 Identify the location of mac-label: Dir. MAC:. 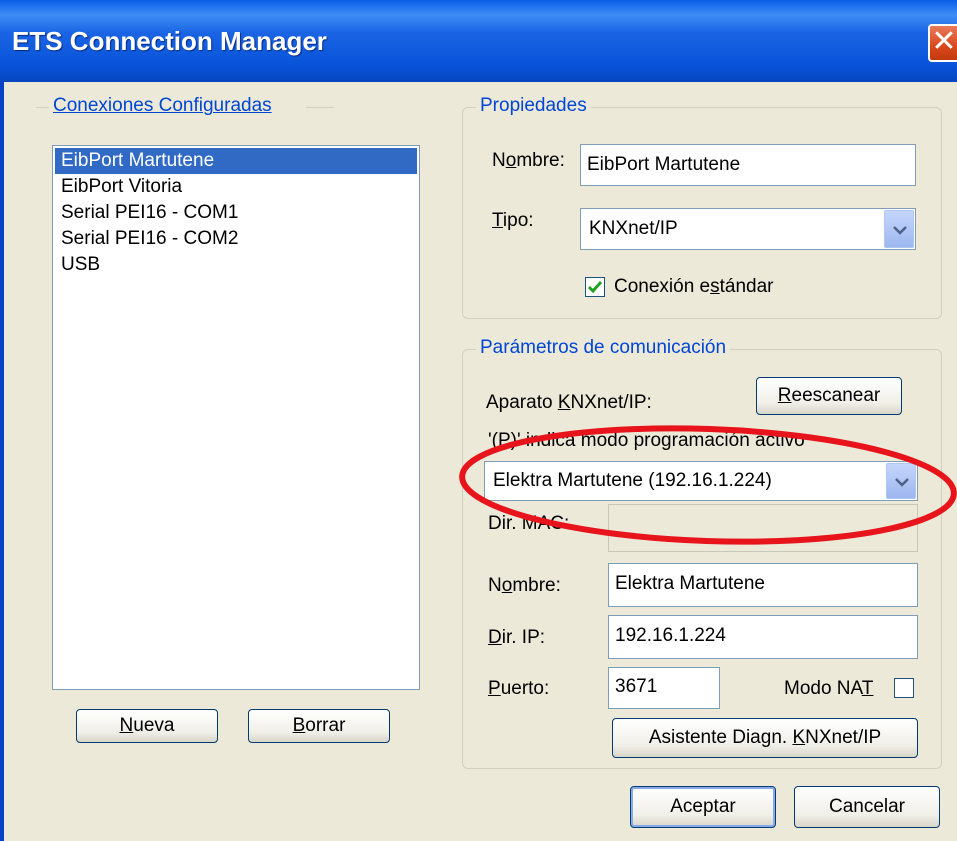
(529, 523).